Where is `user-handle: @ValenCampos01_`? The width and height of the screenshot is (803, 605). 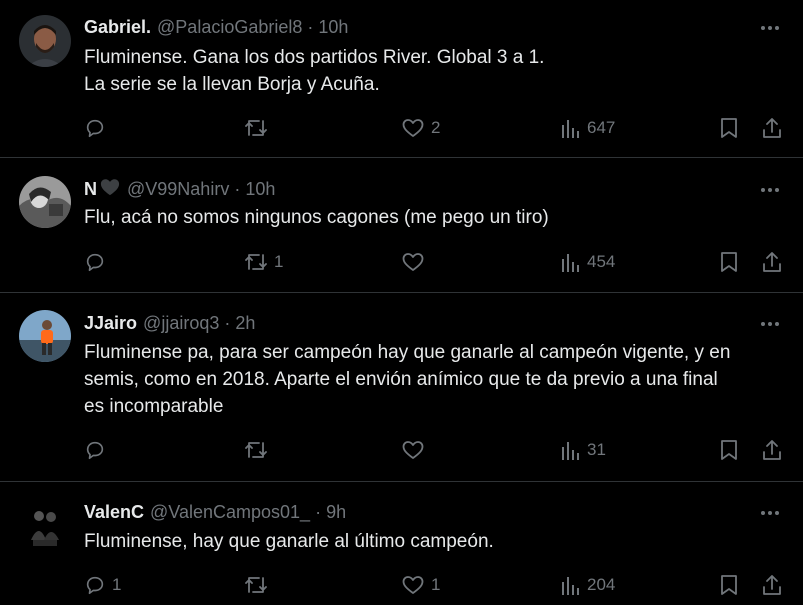
user-handle: @ValenCampos01_ is located at coordinates (230, 512).